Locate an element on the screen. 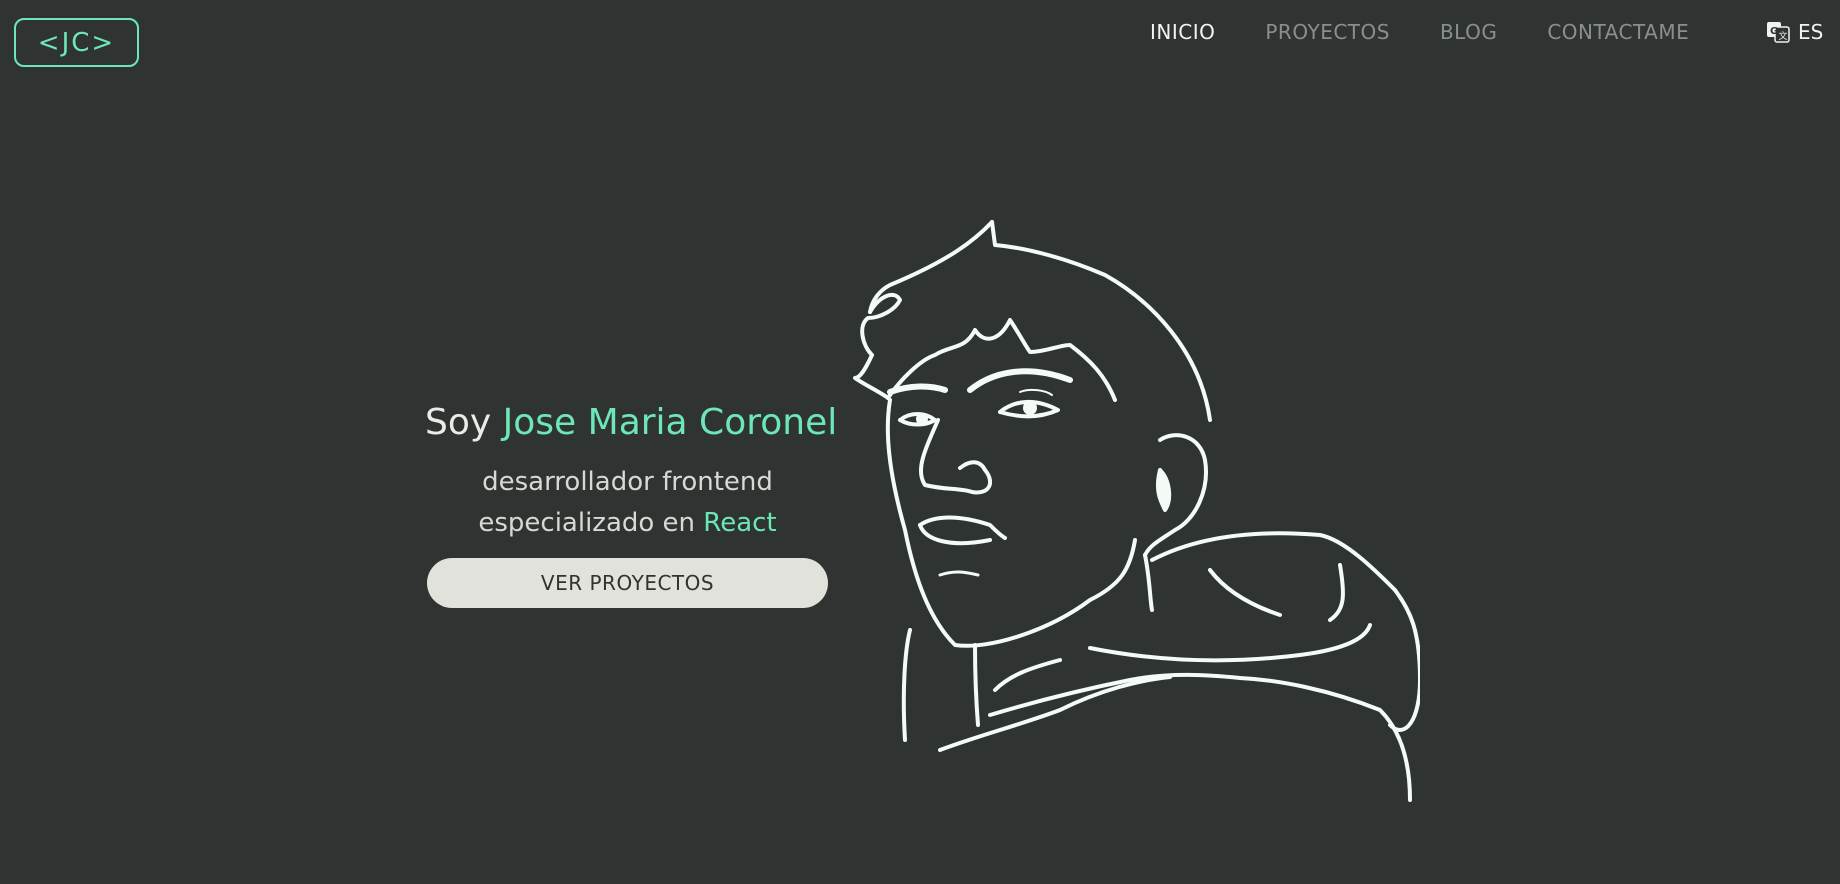  hero-title: Soy Jose Maria Coronel is located at coordinates (631, 423).